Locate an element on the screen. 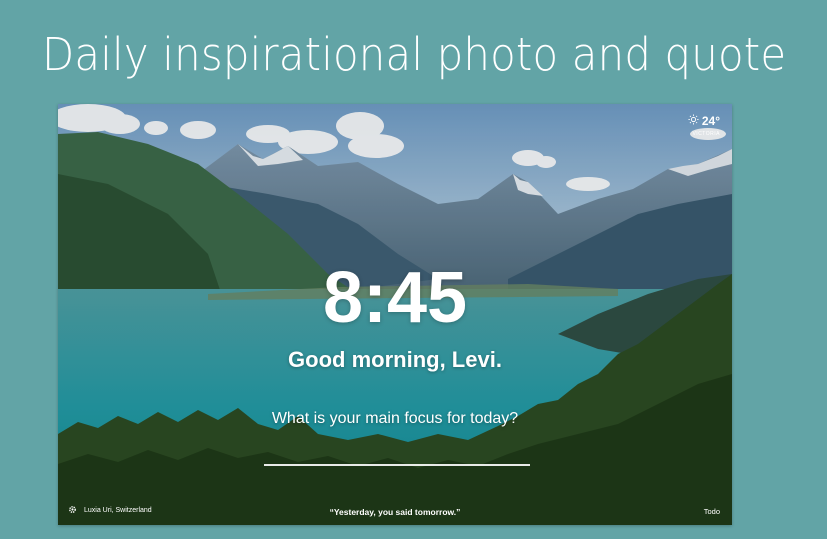 This screenshot has height=539, width=827. todo-button: Todo is located at coordinates (712, 511).